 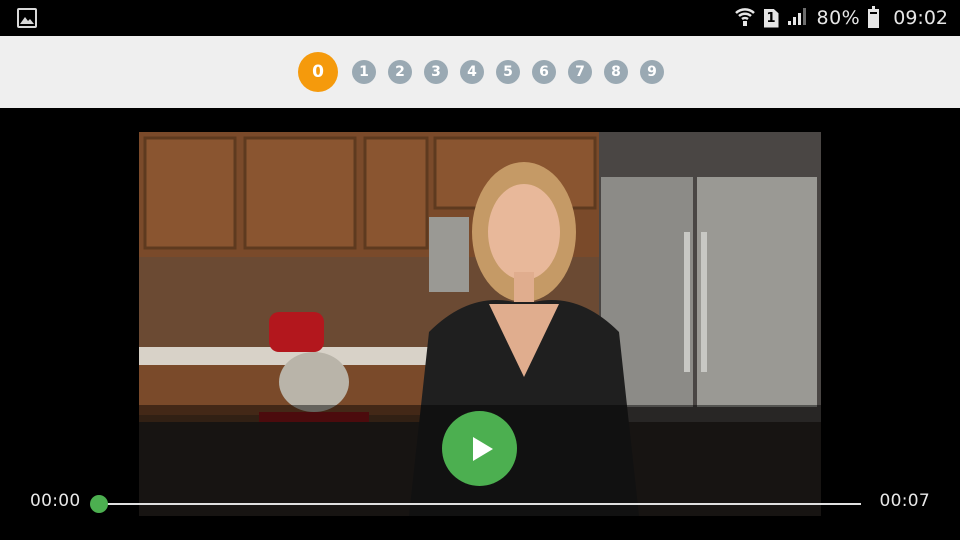 What do you see at coordinates (580, 72) in the screenshot?
I see `step-7-button: 7` at bounding box center [580, 72].